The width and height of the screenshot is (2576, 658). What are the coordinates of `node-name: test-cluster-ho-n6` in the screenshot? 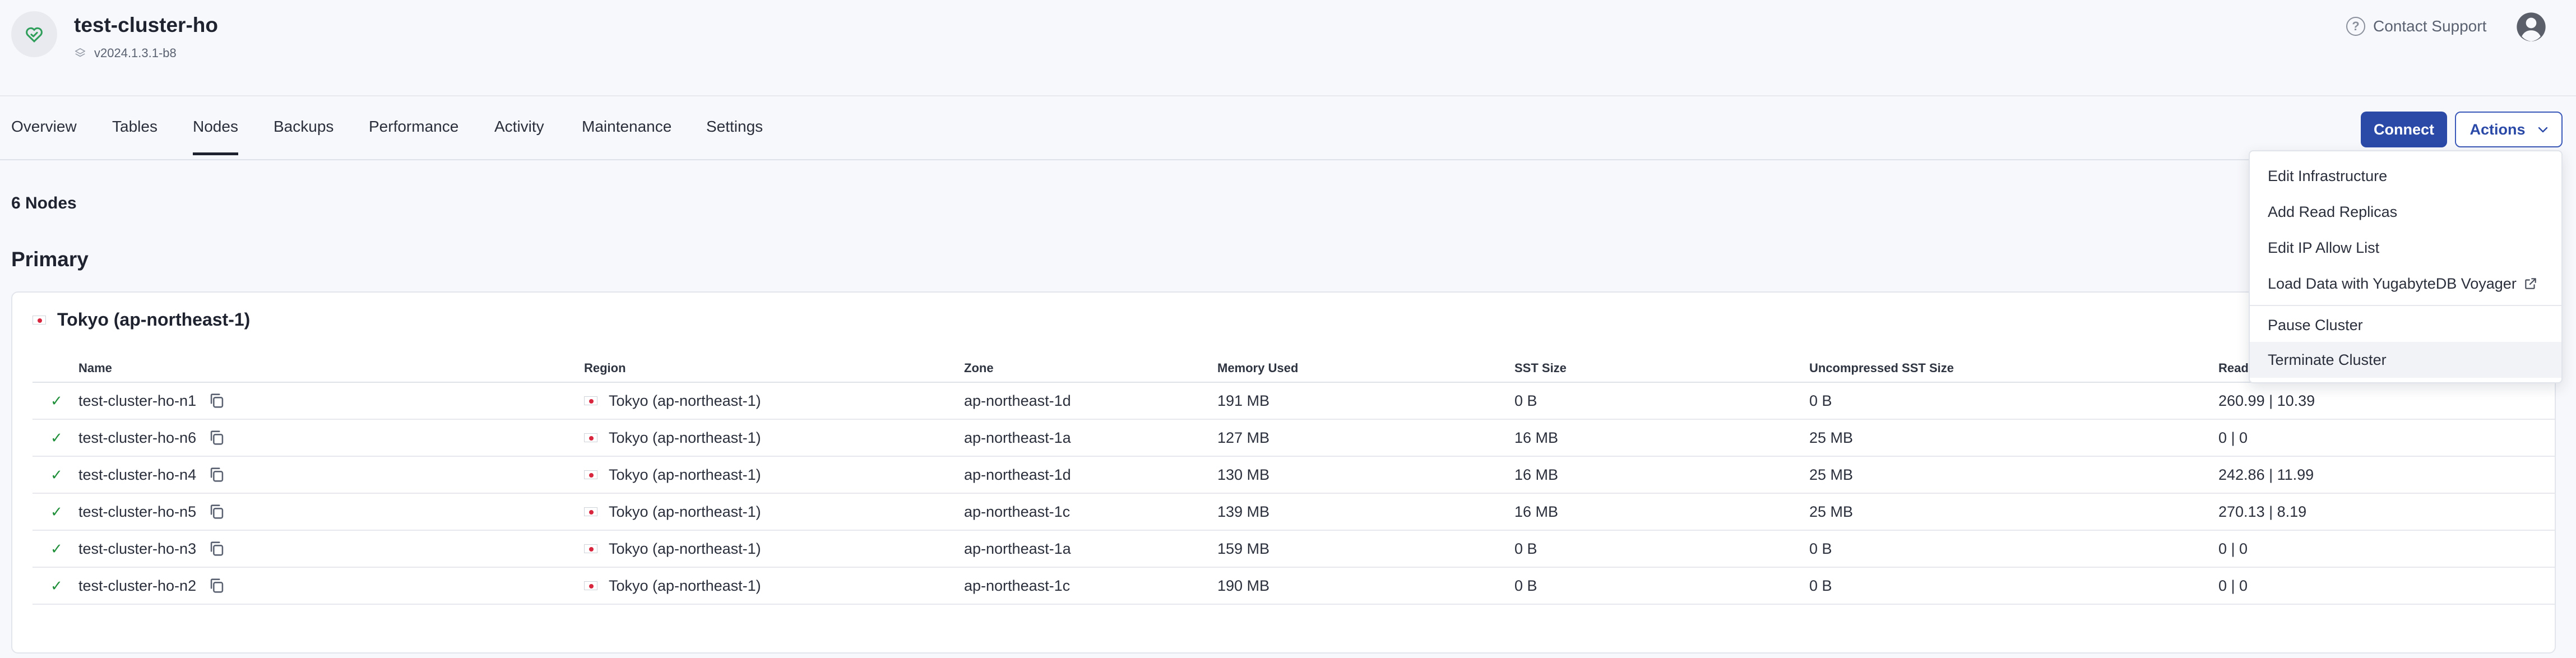 It's located at (137, 437).